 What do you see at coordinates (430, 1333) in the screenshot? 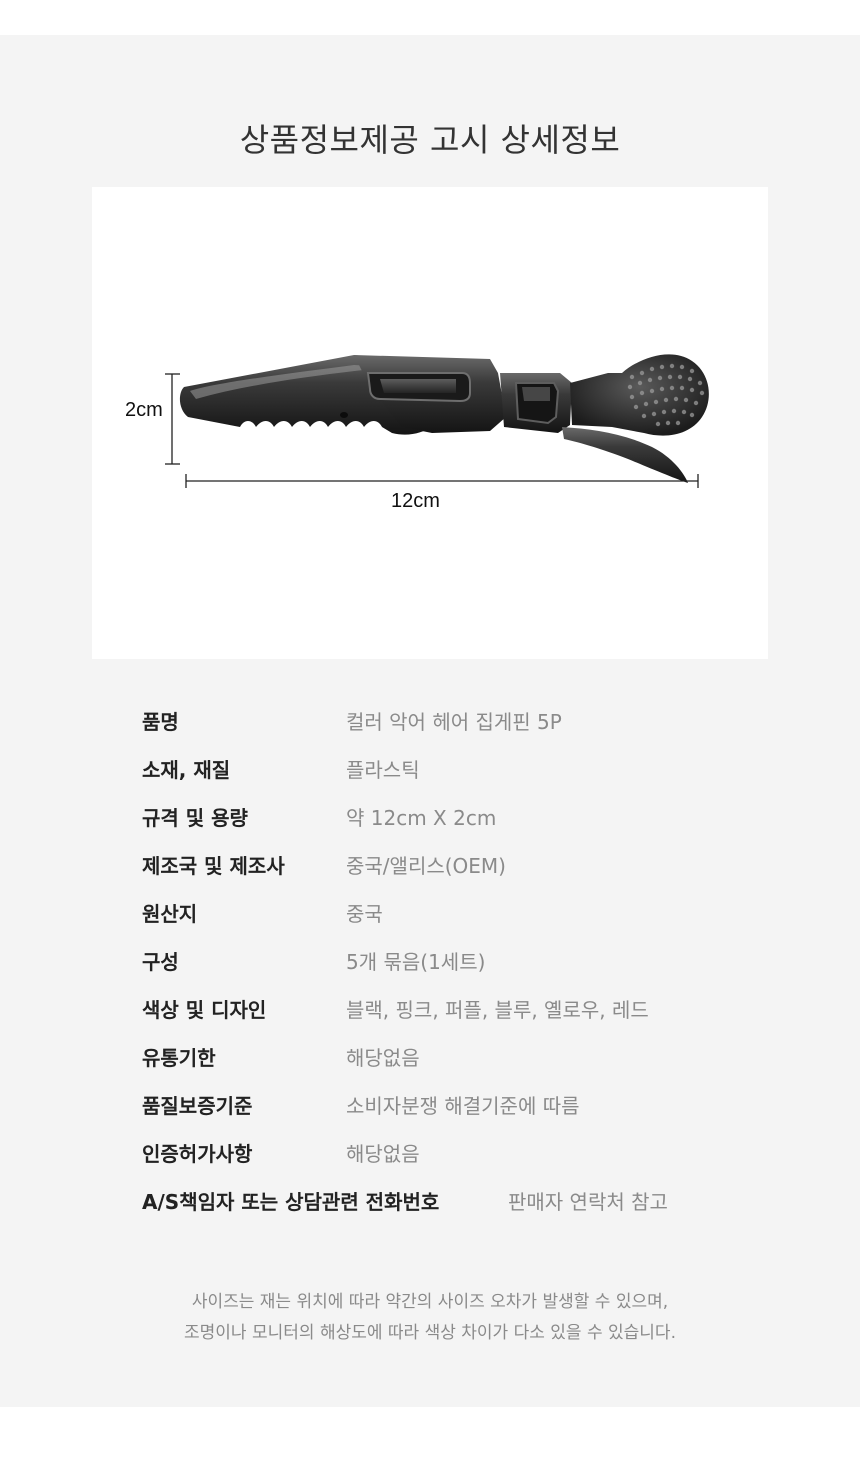
I see `disclaimer-line-2: 조명이나 모니터의 해상도에 따라 색상 차이가 다소 있을 수 있습니다.` at bounding box center [430, 1333].